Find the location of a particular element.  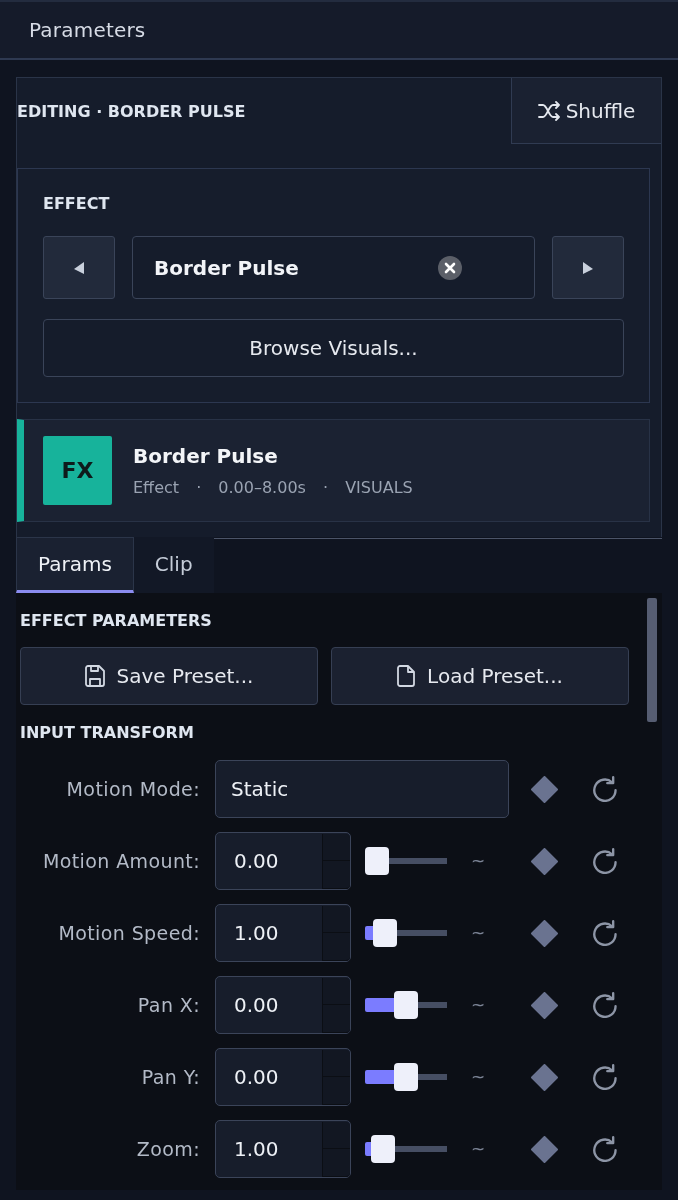

field-label: Motion Mode: is located at coordinates (133, 789).